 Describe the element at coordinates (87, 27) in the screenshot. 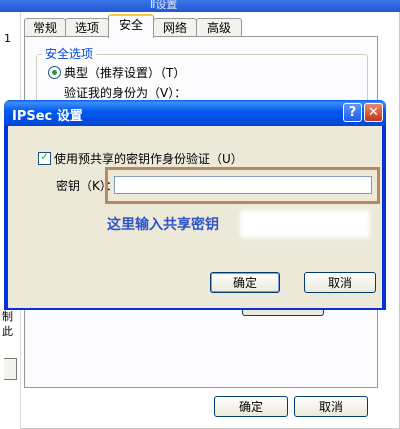

I see `tab-options: 选项` at that location.